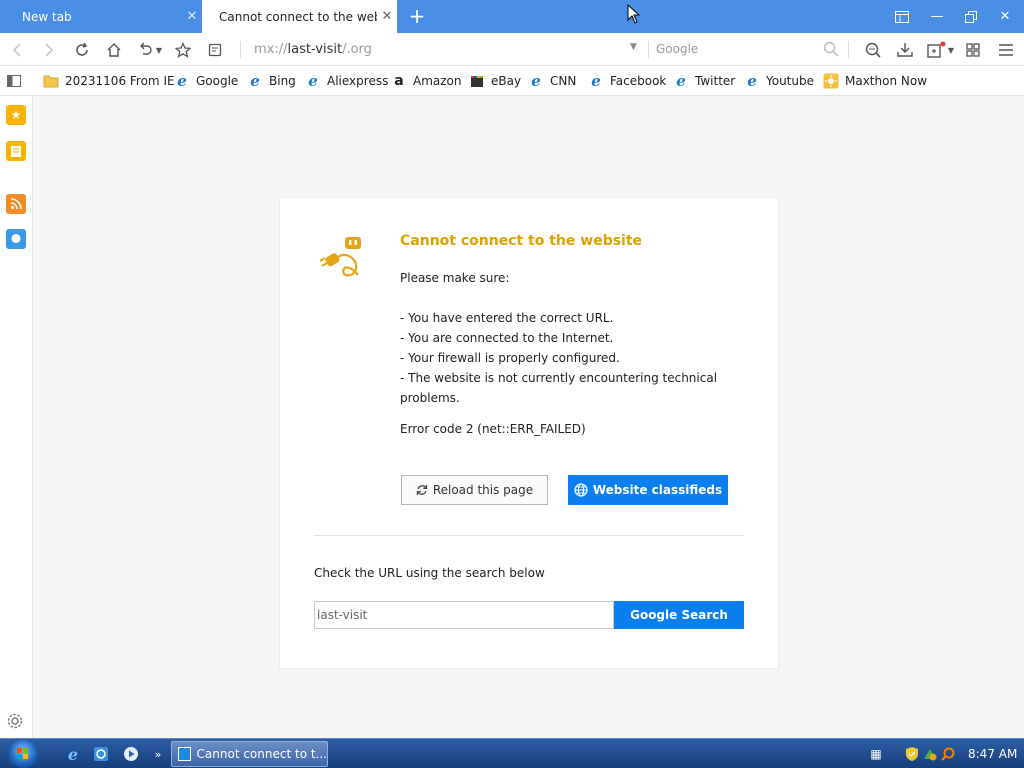 Image resolution: width=1024 pixels, height=768 pixels. I want to click on bookmark-google: e Google, so click(206, 81).